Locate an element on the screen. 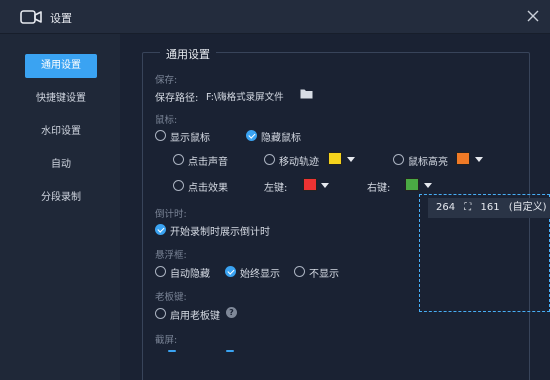 This screenshot has width=550, height=380. no-show-radio is located at coordinates (299, 271).